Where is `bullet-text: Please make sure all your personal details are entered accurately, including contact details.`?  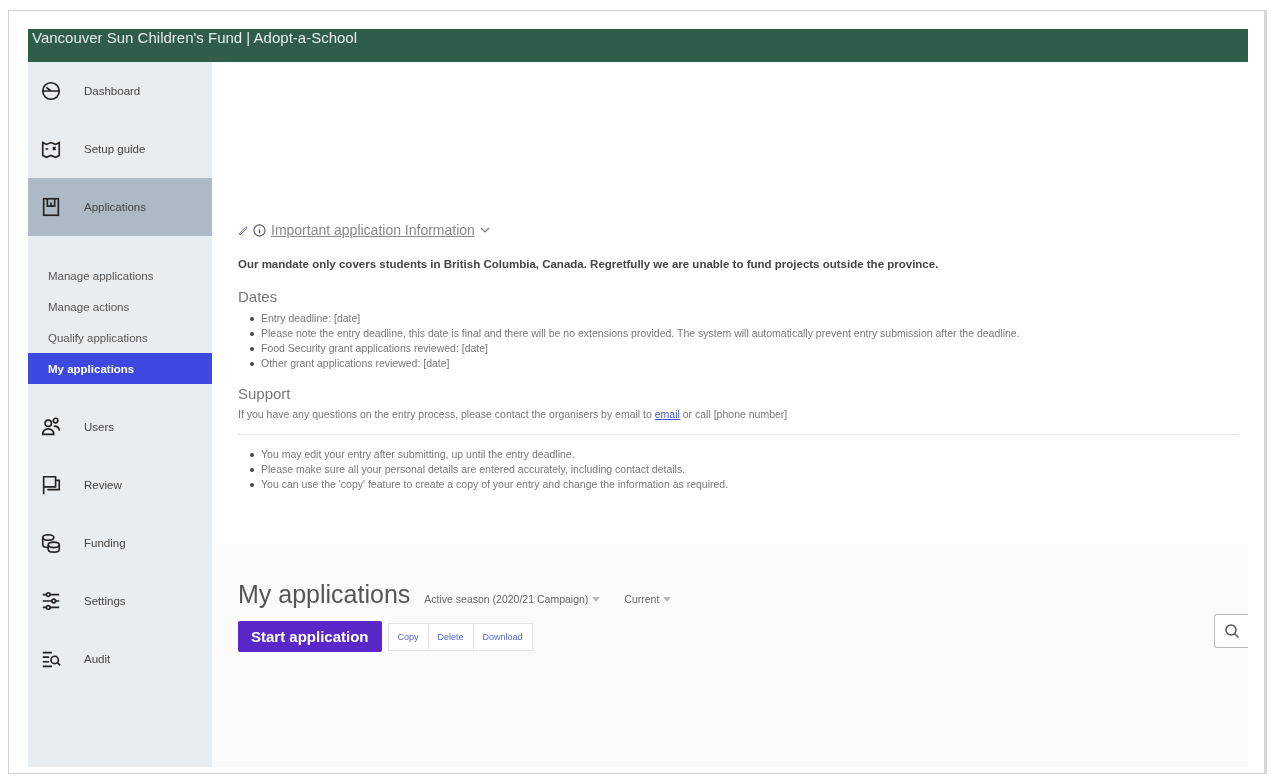 bullet-text: Please make sure all your personal details are entered accurately, including contact details. is located at coordinates (473, 469).